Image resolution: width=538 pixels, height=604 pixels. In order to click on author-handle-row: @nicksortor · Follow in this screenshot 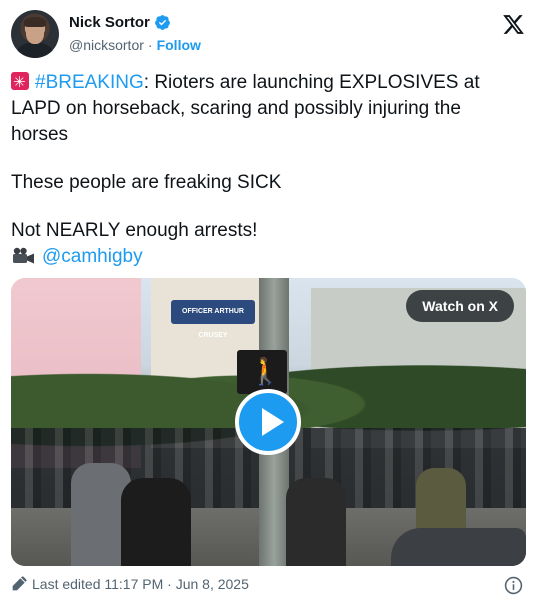, I will do `click(135, 45)`.